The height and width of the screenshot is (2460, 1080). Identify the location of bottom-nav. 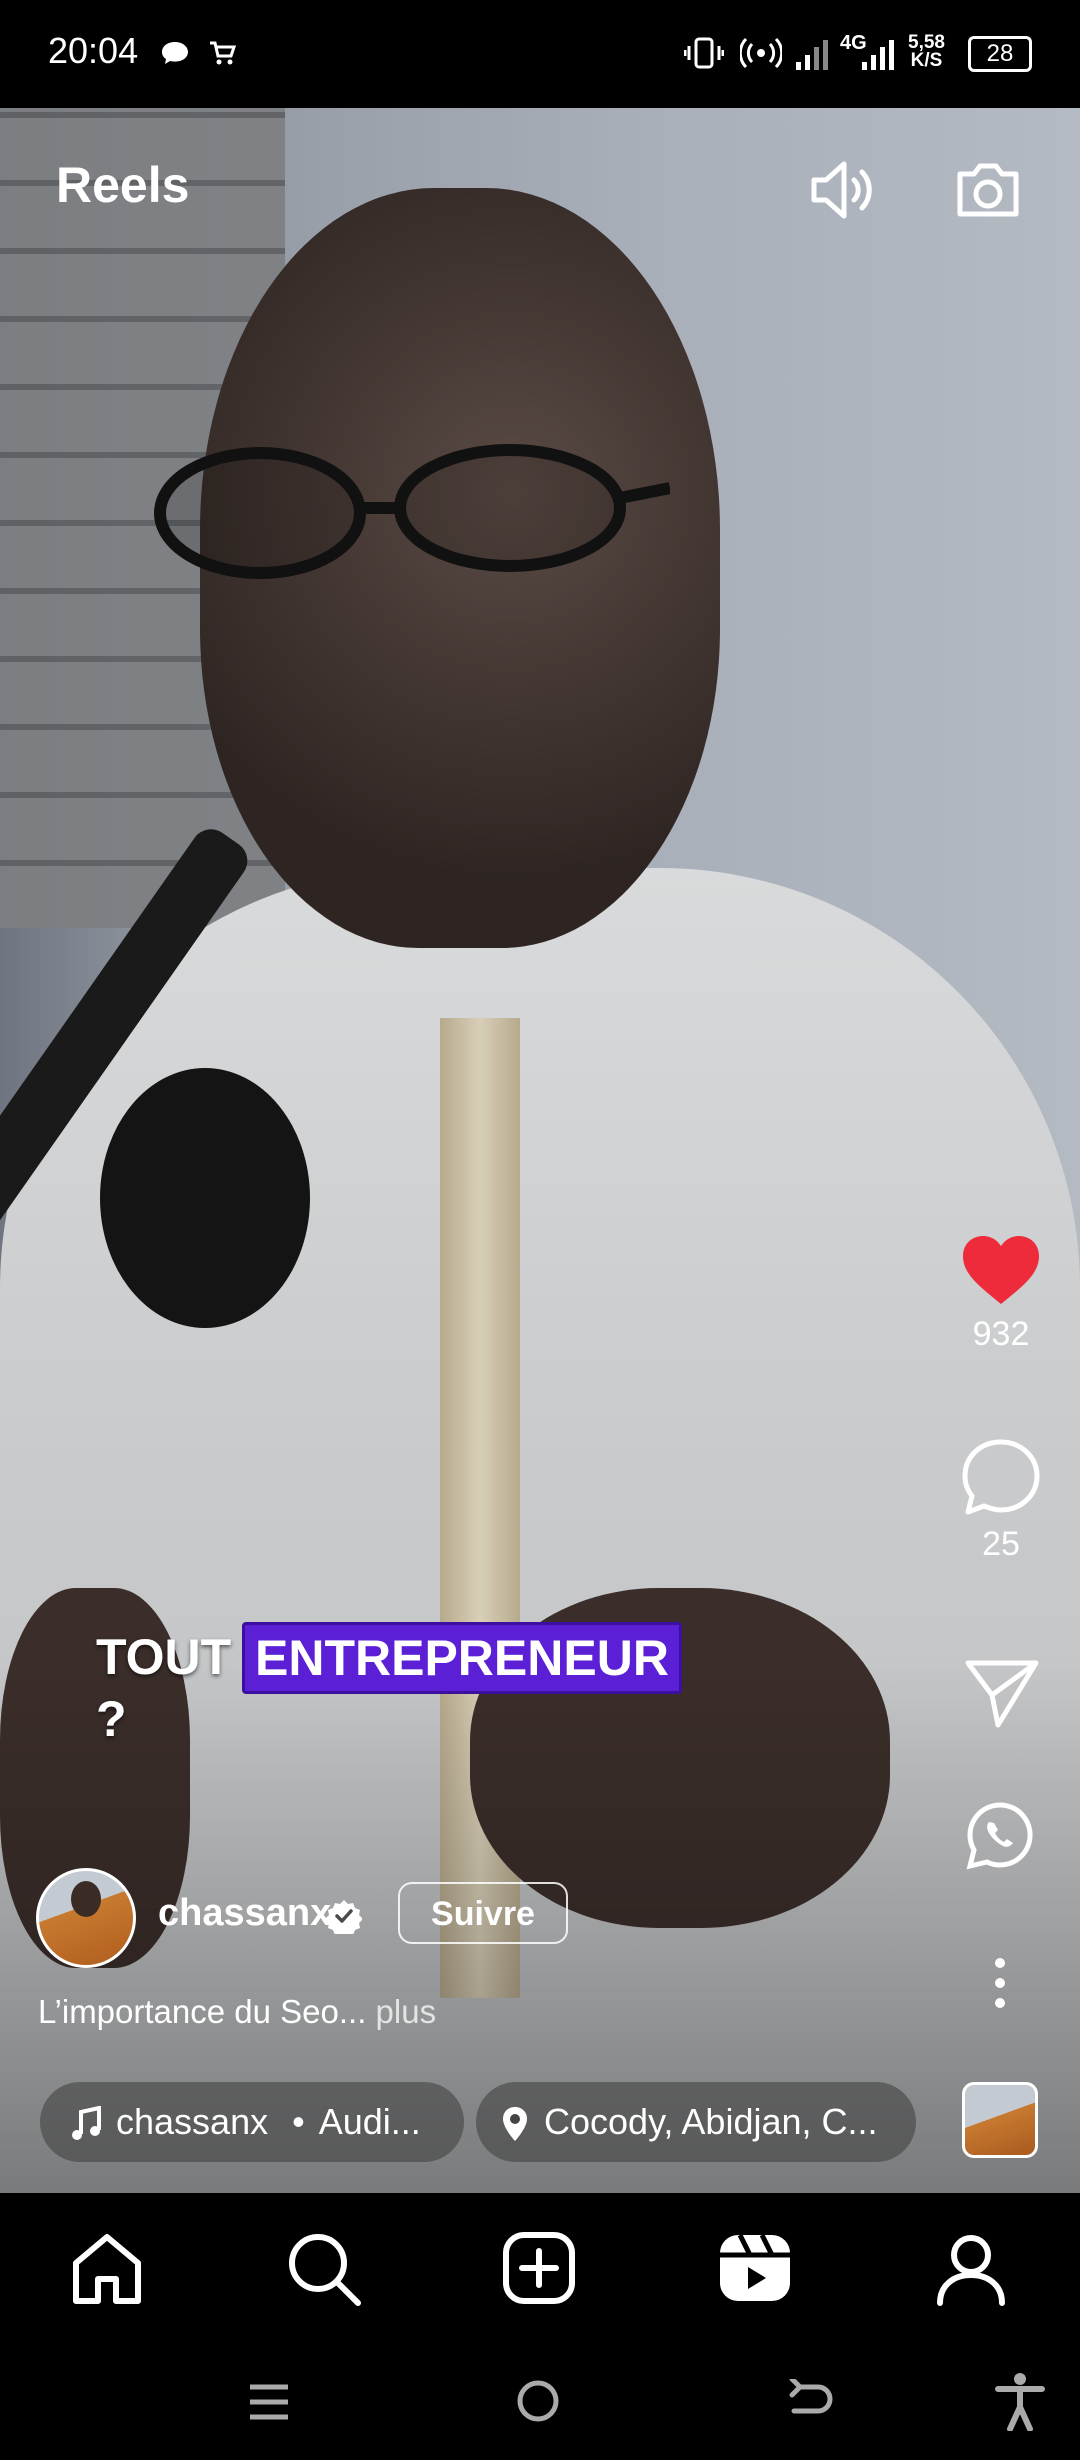
(540, 2268).